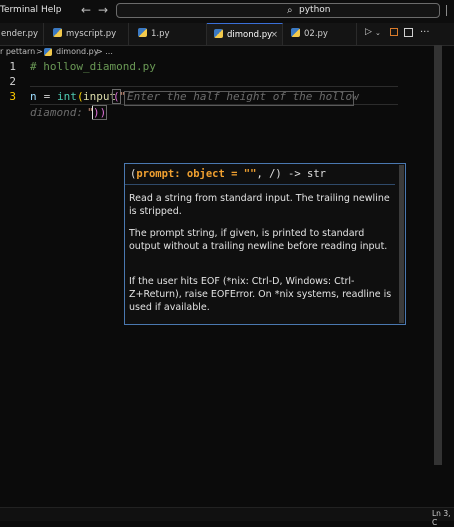 This screenshot has width=454, height=527. What do you see at coordinates (274, 35) in the screenshot?
I see `close-tab-icon: ×` at bounding box center [274, 35].